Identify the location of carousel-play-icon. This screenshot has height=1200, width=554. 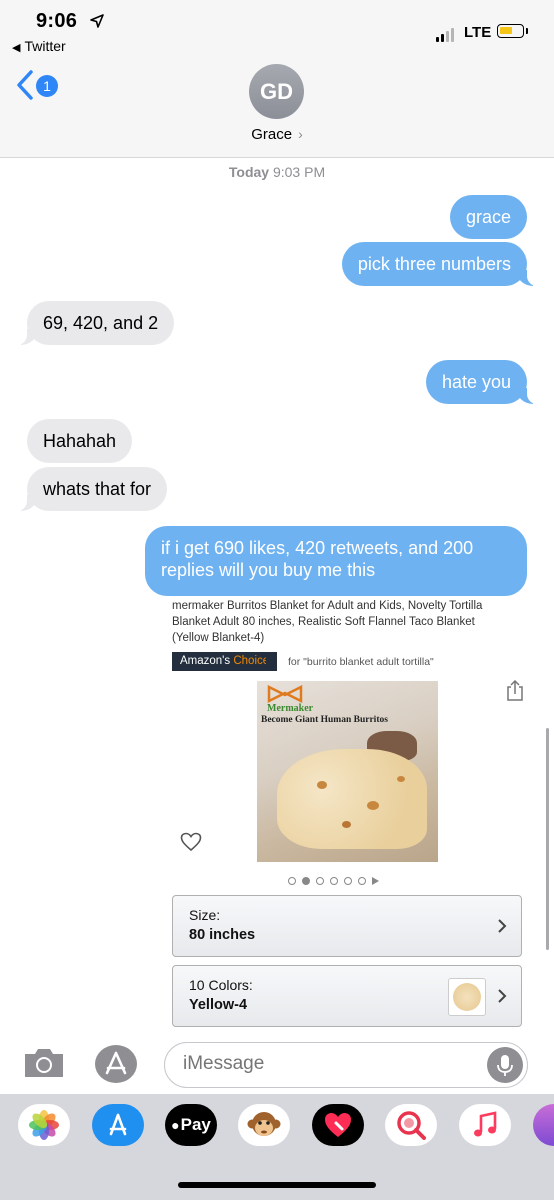
(375, 881).